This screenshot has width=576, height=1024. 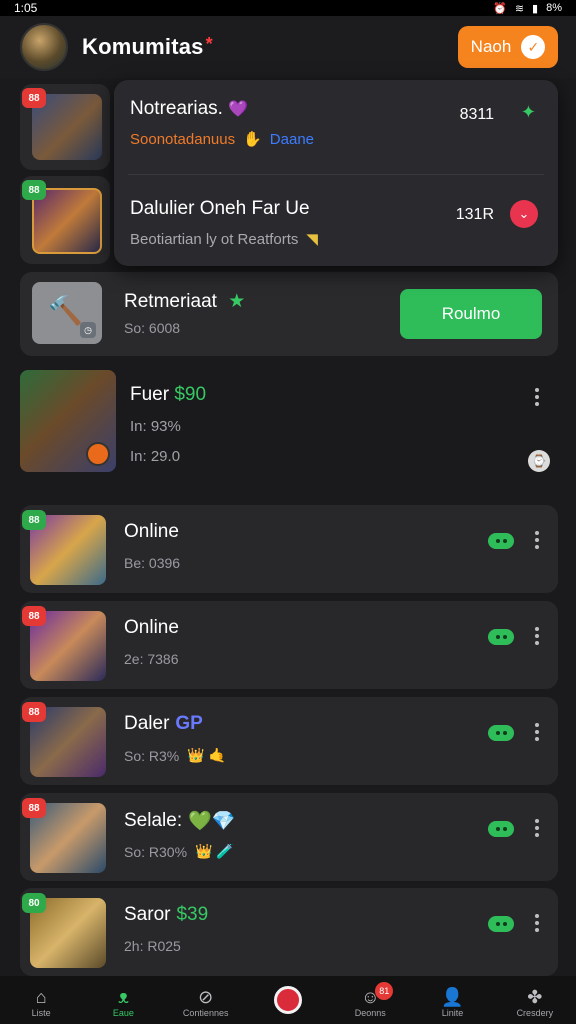 What do you see at coordinates (452, 996) in the screenshot?
I see `person-icon: 👤` at bounding box center [452, 996].